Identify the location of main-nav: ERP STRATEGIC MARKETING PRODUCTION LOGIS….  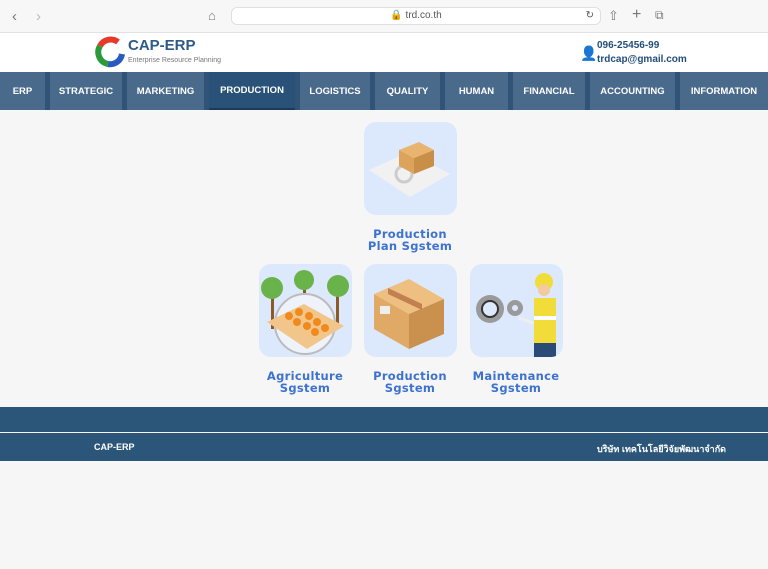
(384, 91).